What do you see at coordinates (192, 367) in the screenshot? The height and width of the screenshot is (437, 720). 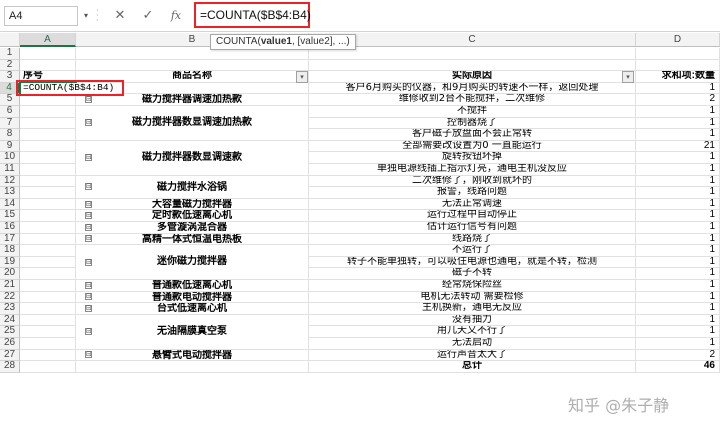 I see `cell-b` at bounding box center [192, 367].